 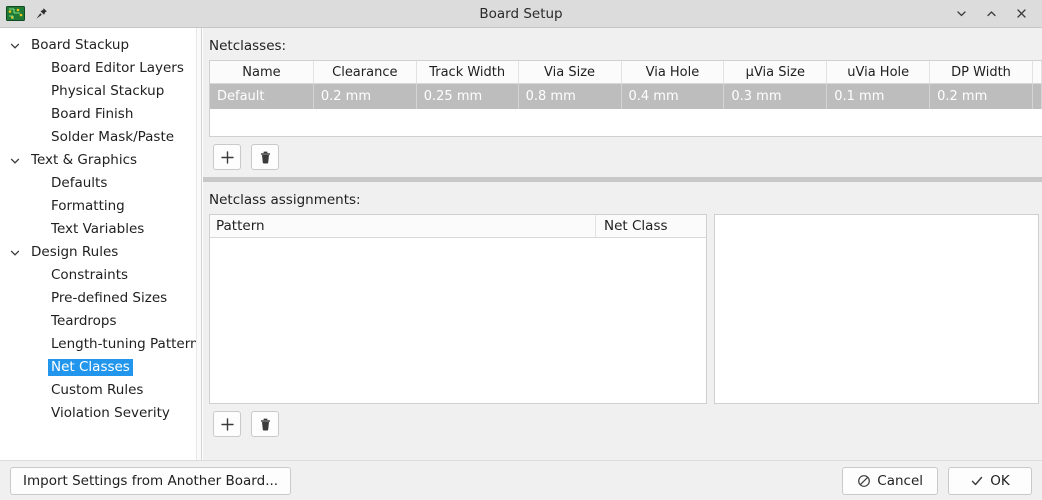 What do you see at coordinates (876, 309) in the screenshot?
I see `assignments-preview-panel` at bounding box center [876, 309].